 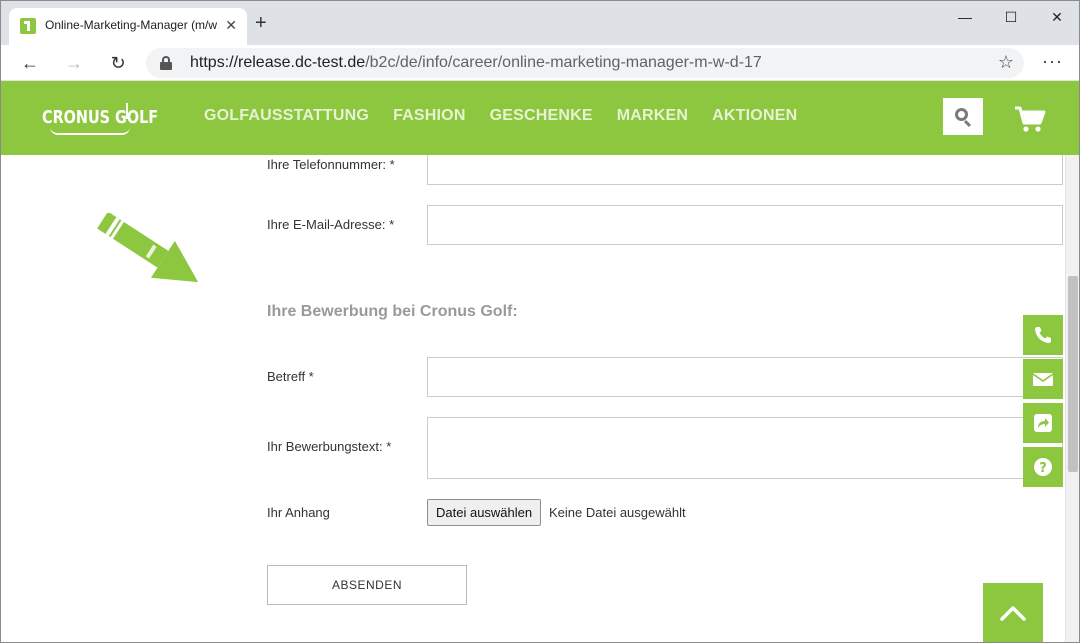 I want to click on window-minimize-button: —, so click(x=965, y=17).